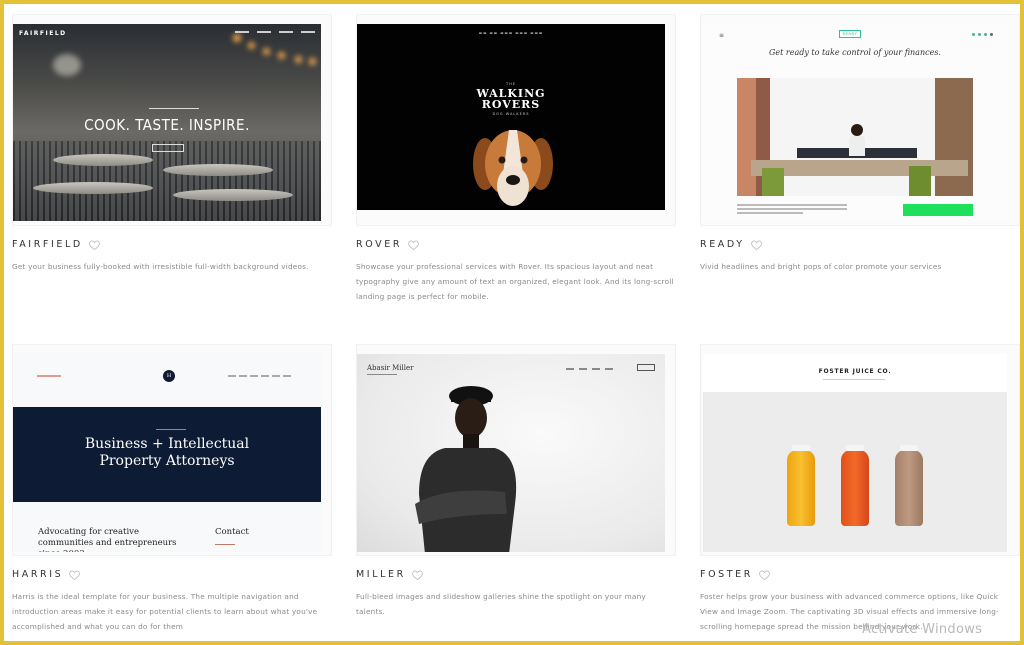 This screenshot has width=1024, height=645. What do you see at coordinates (513, 168) in the screenshot?
I see `dog-image` at bounding box center [513, 168].